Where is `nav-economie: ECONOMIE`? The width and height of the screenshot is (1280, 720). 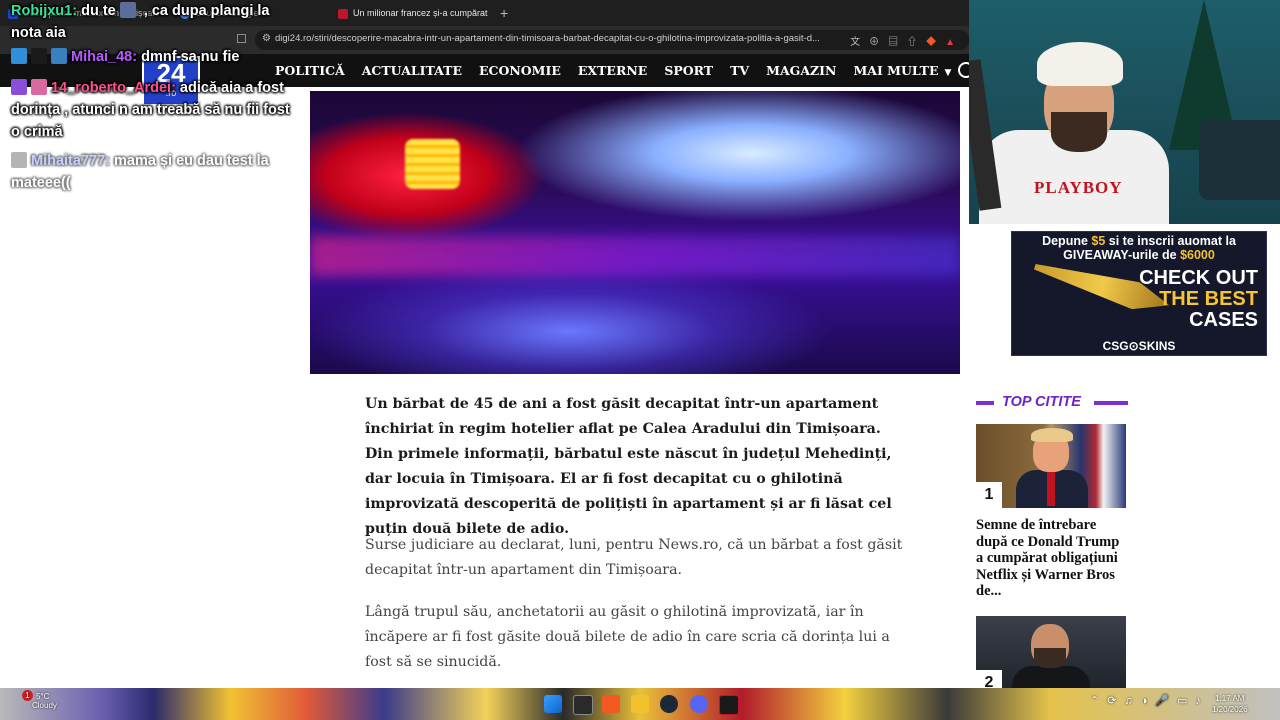
nav-economie: ECONOMIE is located at coordinates (520, 70).